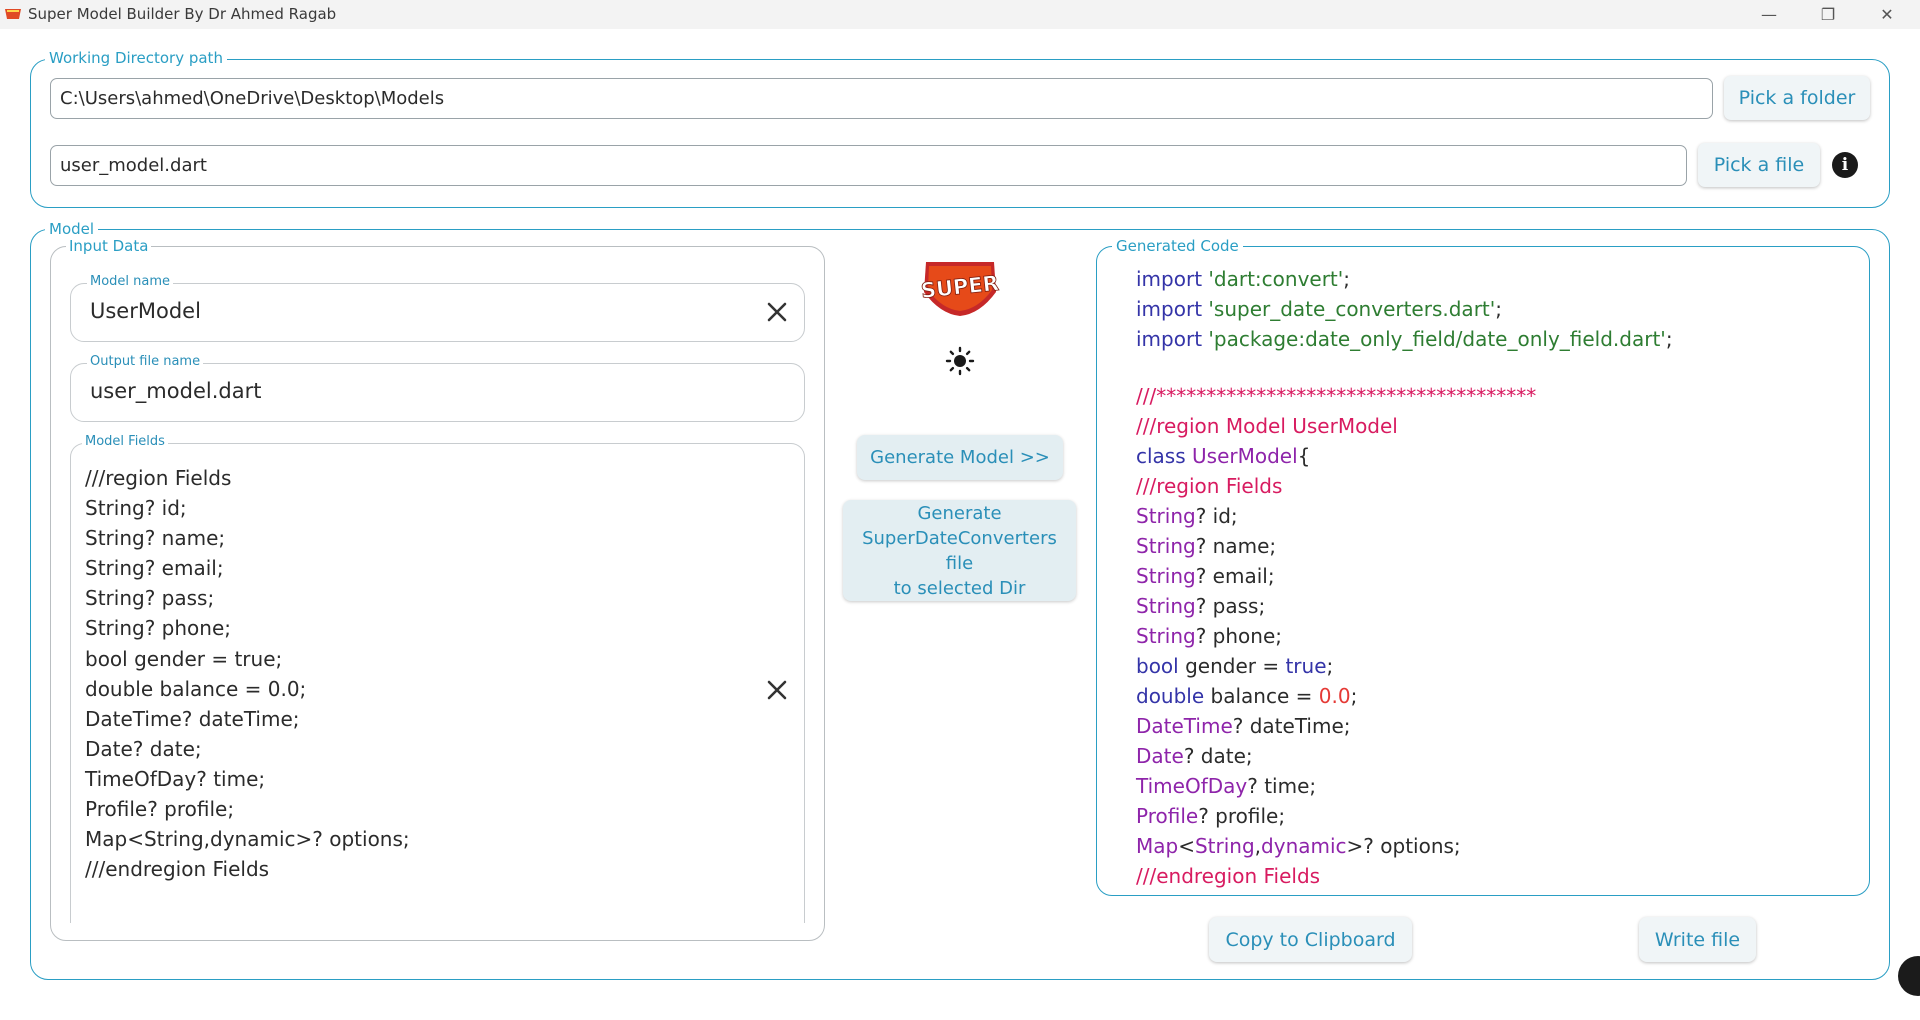 The image size is (1920, 1020). Describe the element at coordinates (1161, 666) in the screenshot. I see `code-token: bool` at that location.